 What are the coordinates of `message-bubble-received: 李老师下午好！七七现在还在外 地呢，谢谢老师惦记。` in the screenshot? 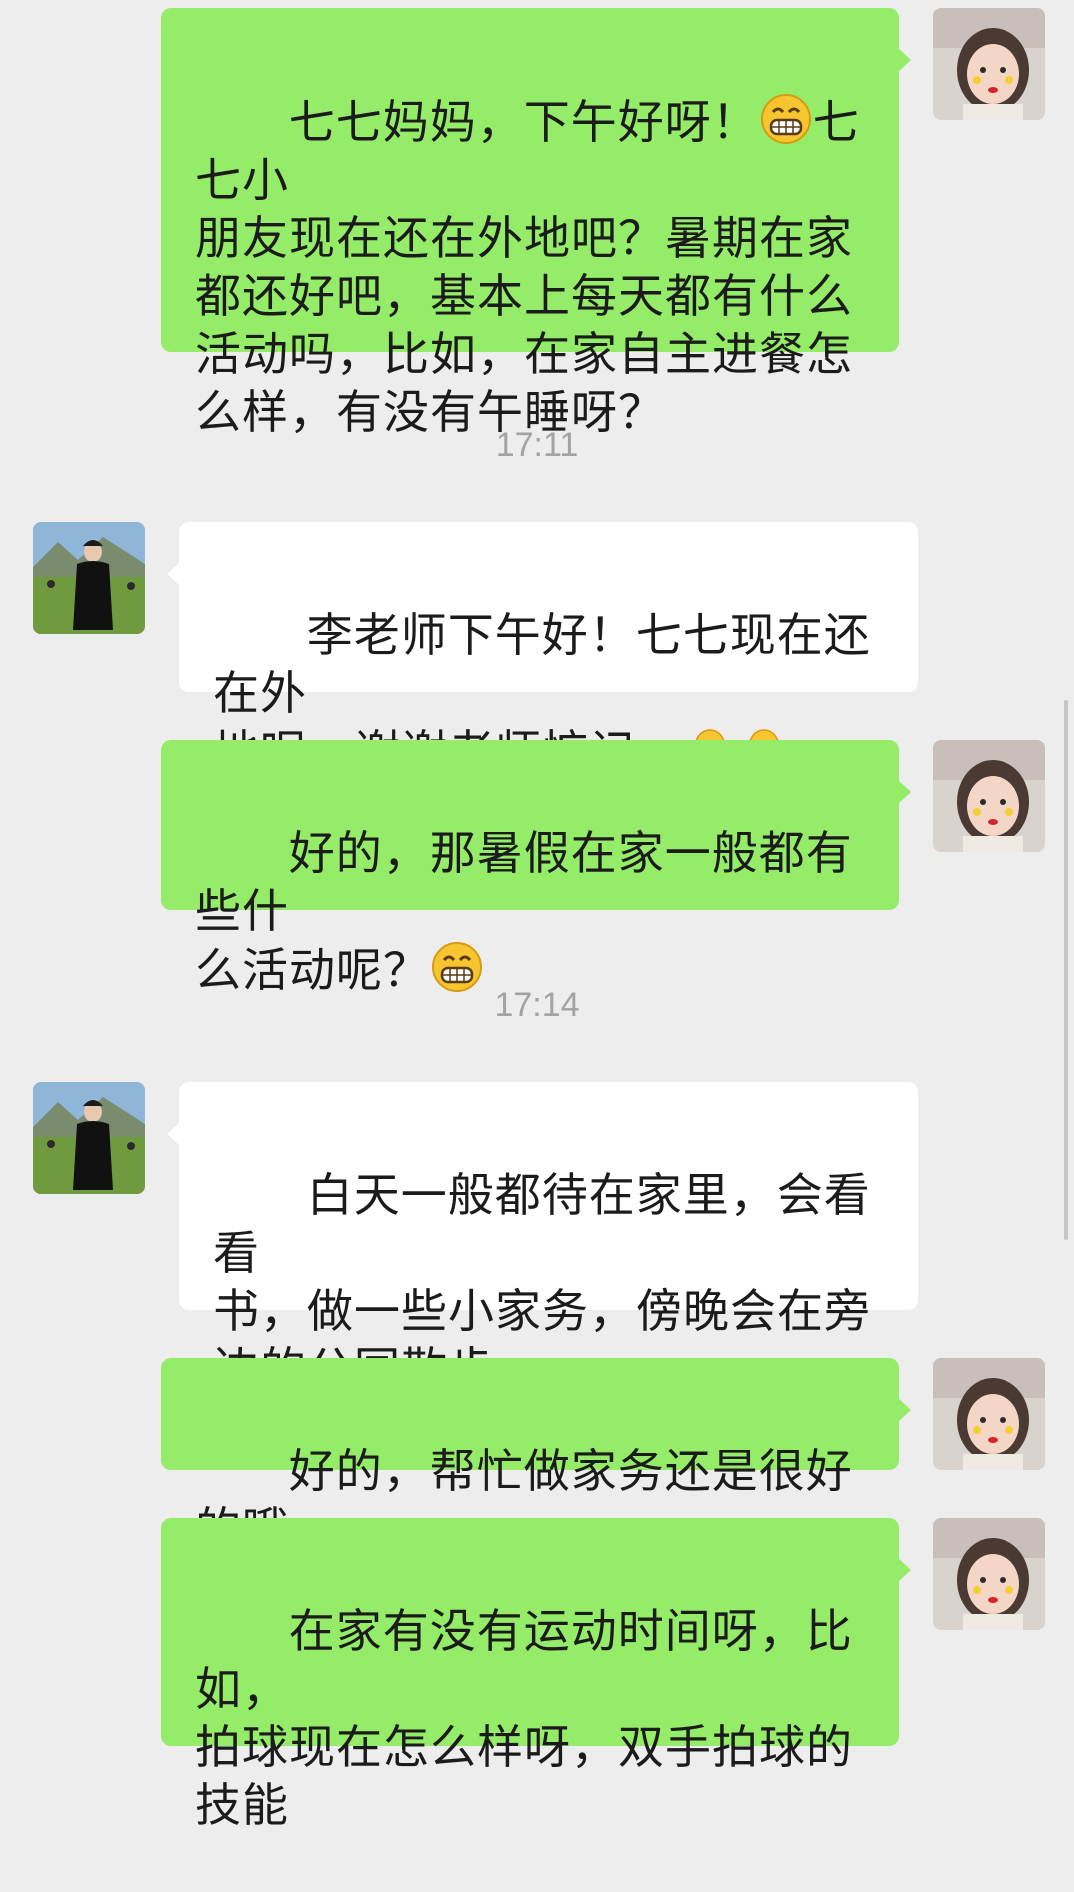 It's located at (542, 650).